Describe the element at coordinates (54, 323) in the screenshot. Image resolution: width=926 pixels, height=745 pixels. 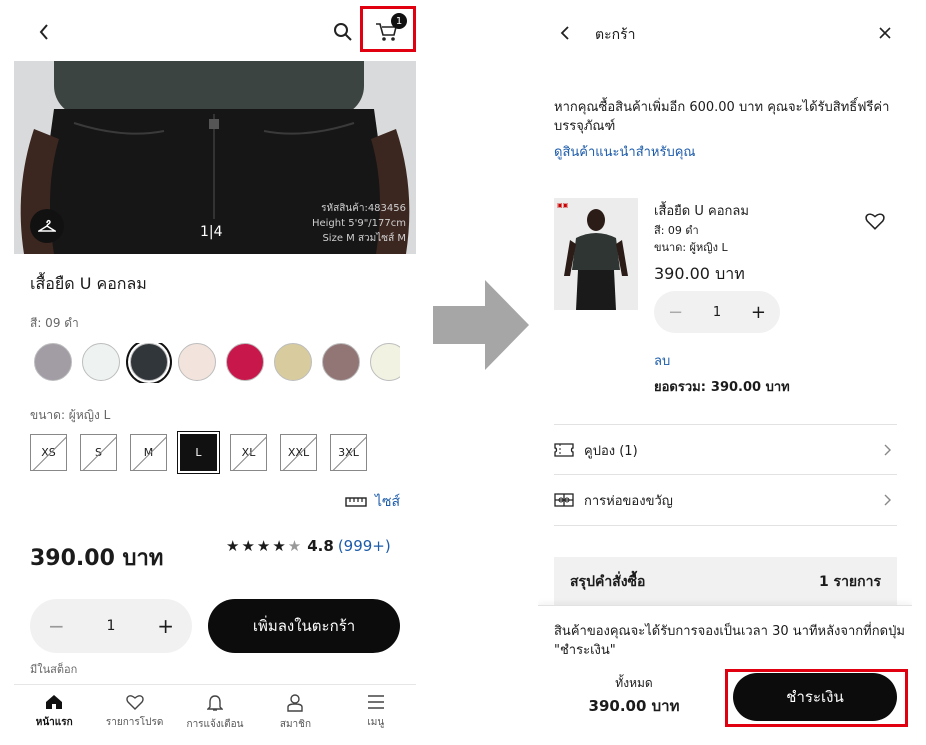
I see `color-label: สี: 09 ดำ` at that location.